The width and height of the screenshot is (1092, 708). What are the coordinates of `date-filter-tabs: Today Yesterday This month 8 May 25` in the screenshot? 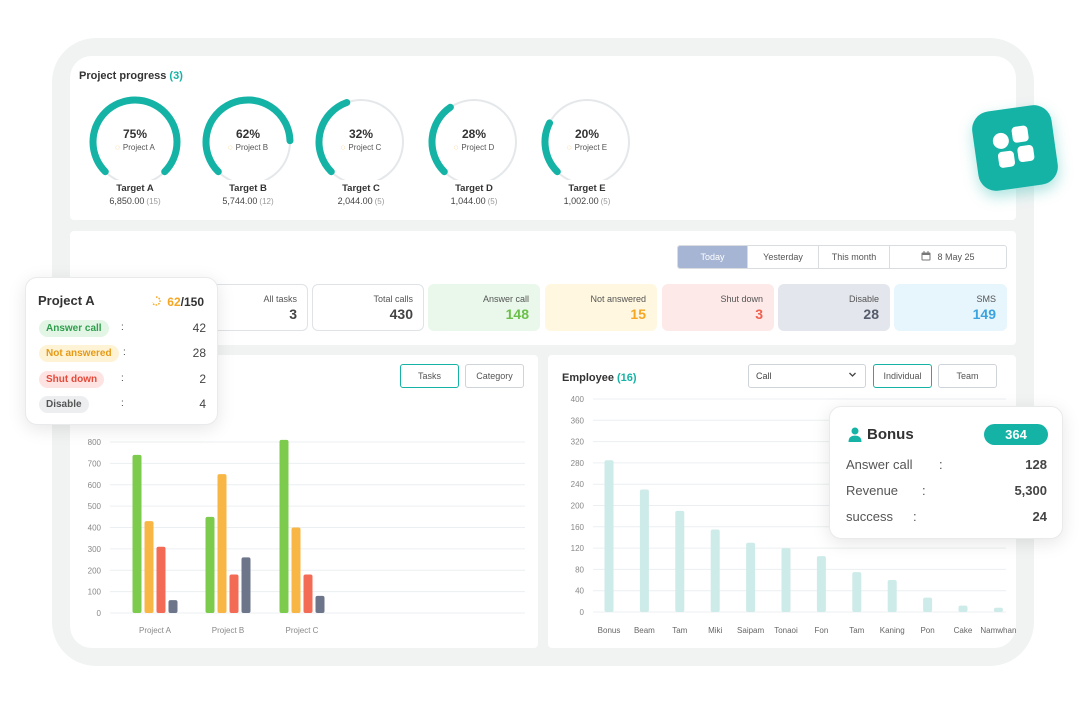 It's located at (842, 257).